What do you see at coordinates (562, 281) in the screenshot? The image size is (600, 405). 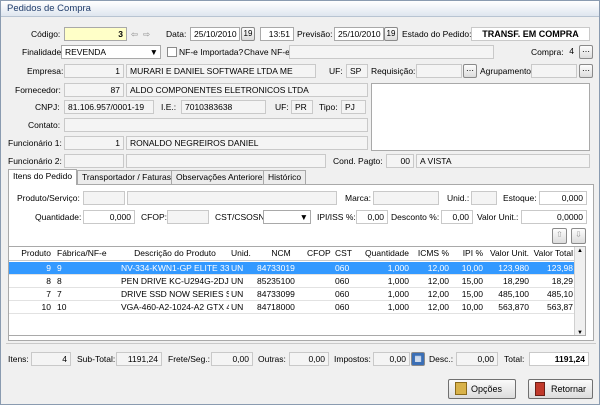 I see `table-cell: 18,29` at bounding box center [562, 281].